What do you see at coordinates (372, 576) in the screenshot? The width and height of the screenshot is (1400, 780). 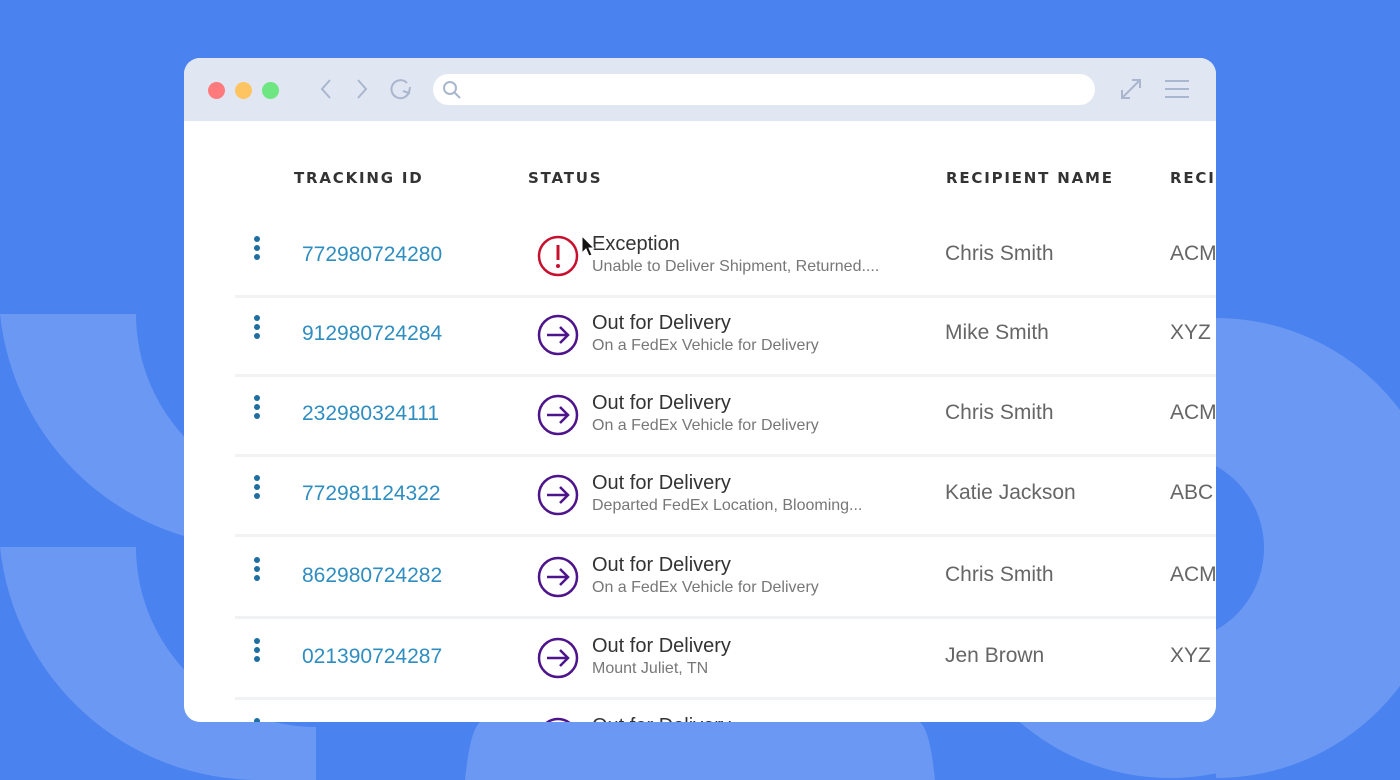 I see `tracking-id-link: 862980724282` at bounding box center [372, 576].